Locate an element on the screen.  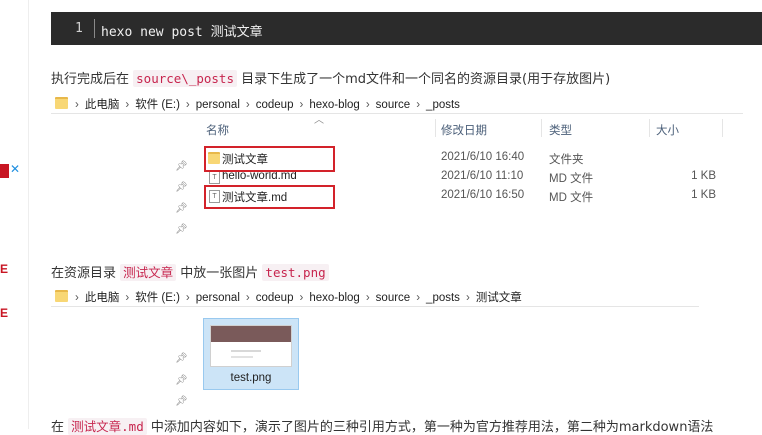
inline-code: 测试文章 is located at coordinates (148, 272).